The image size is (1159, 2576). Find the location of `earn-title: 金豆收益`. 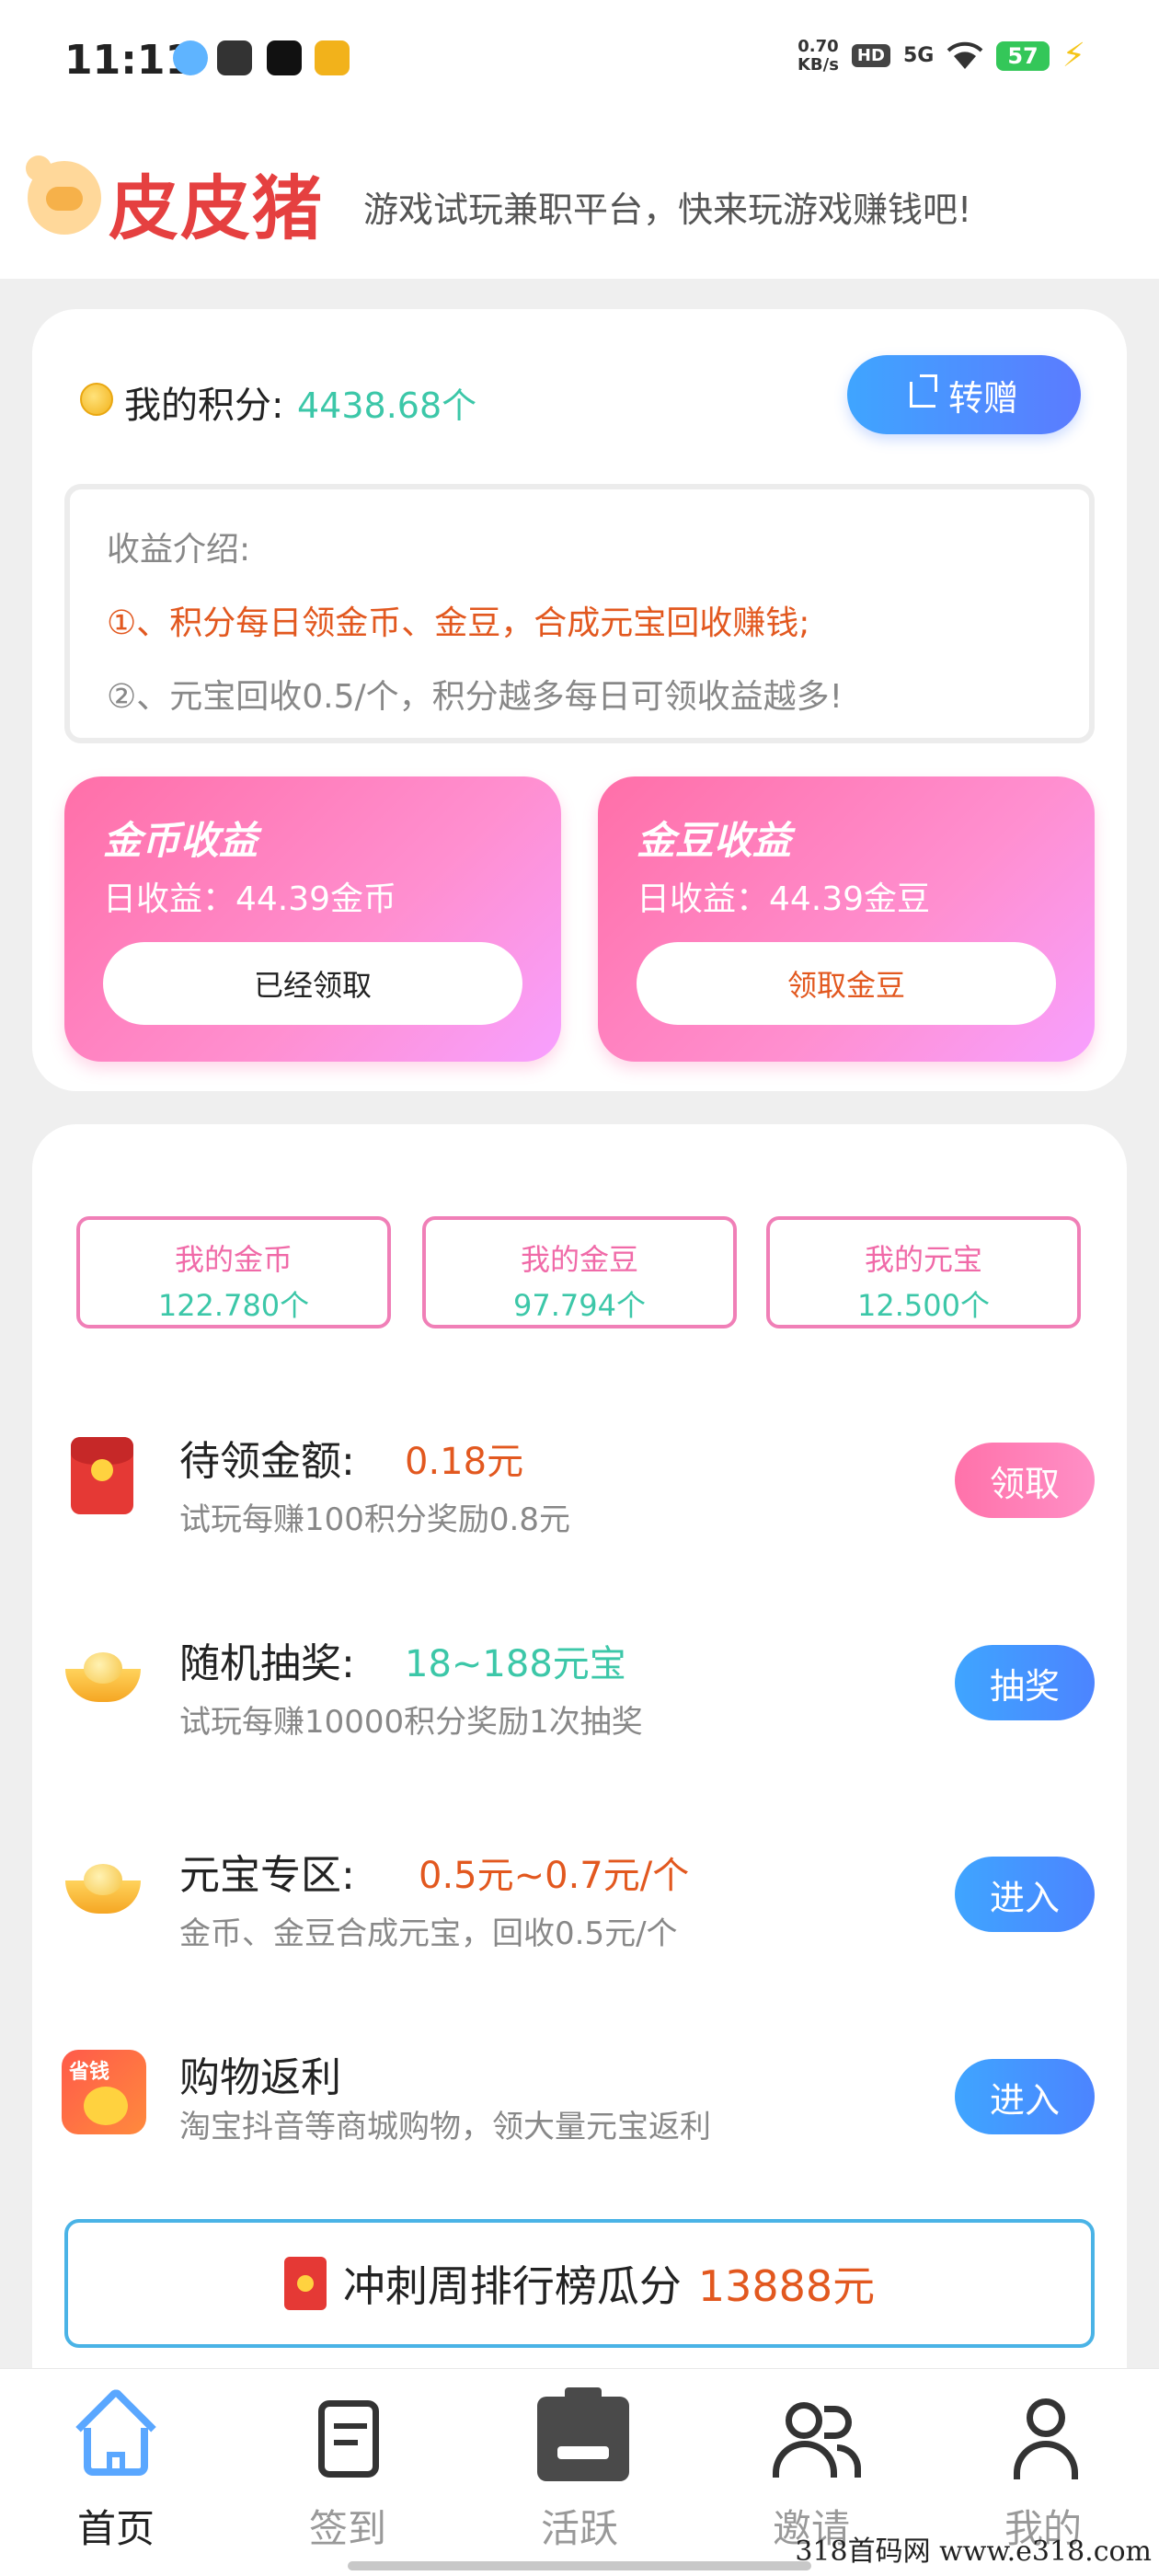

earn-title: 金豆收益 is located at coordinates (714, 840).